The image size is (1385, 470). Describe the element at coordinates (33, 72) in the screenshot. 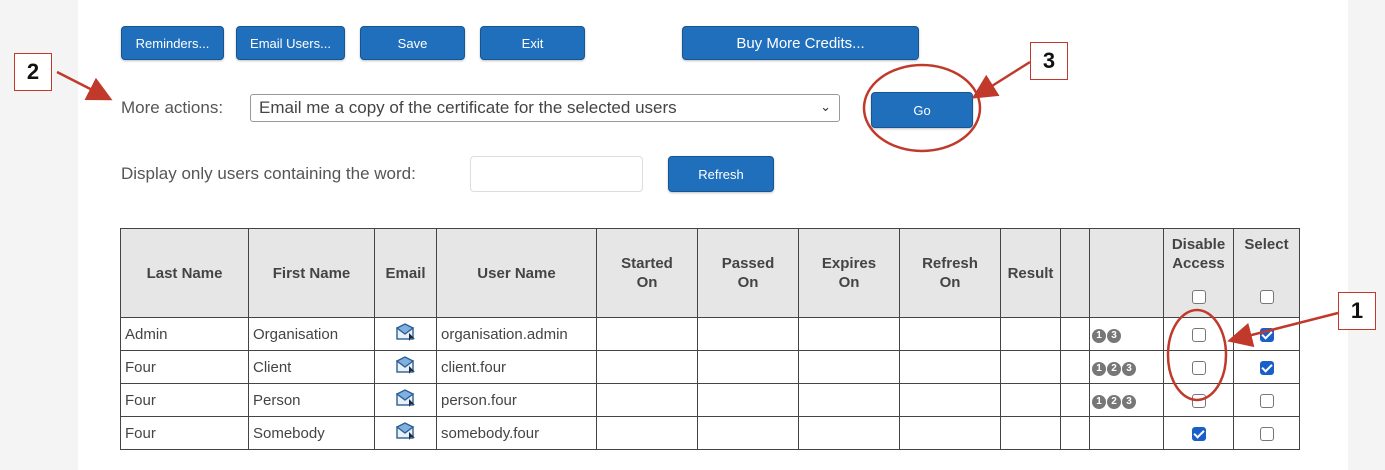

I see `callout-2: 2` at that location.